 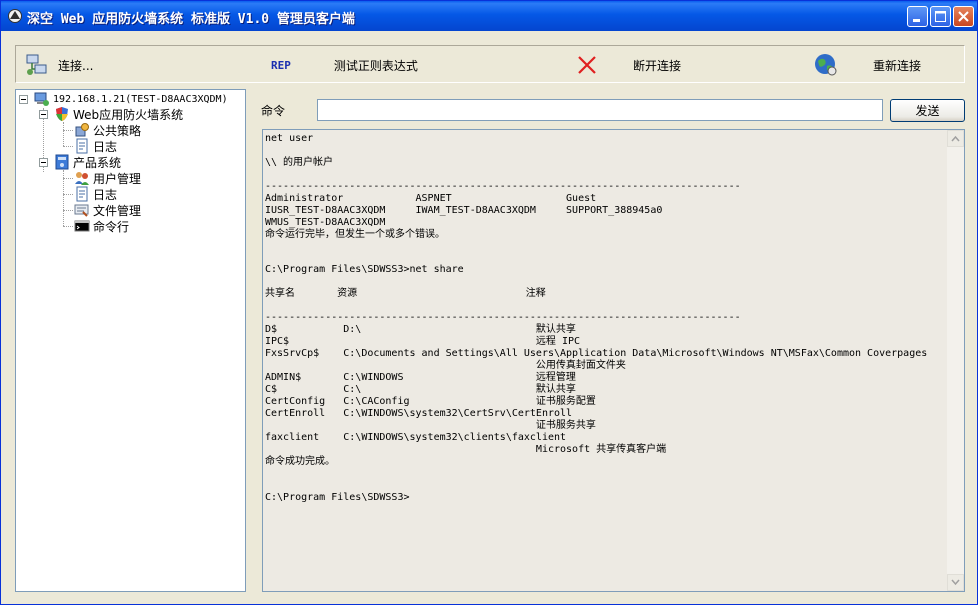 What do you see at coordinates (420, 330) in the screenshot?
I see `output-line: D$ D:\ 默认共享` at bounding box center [420, 330].